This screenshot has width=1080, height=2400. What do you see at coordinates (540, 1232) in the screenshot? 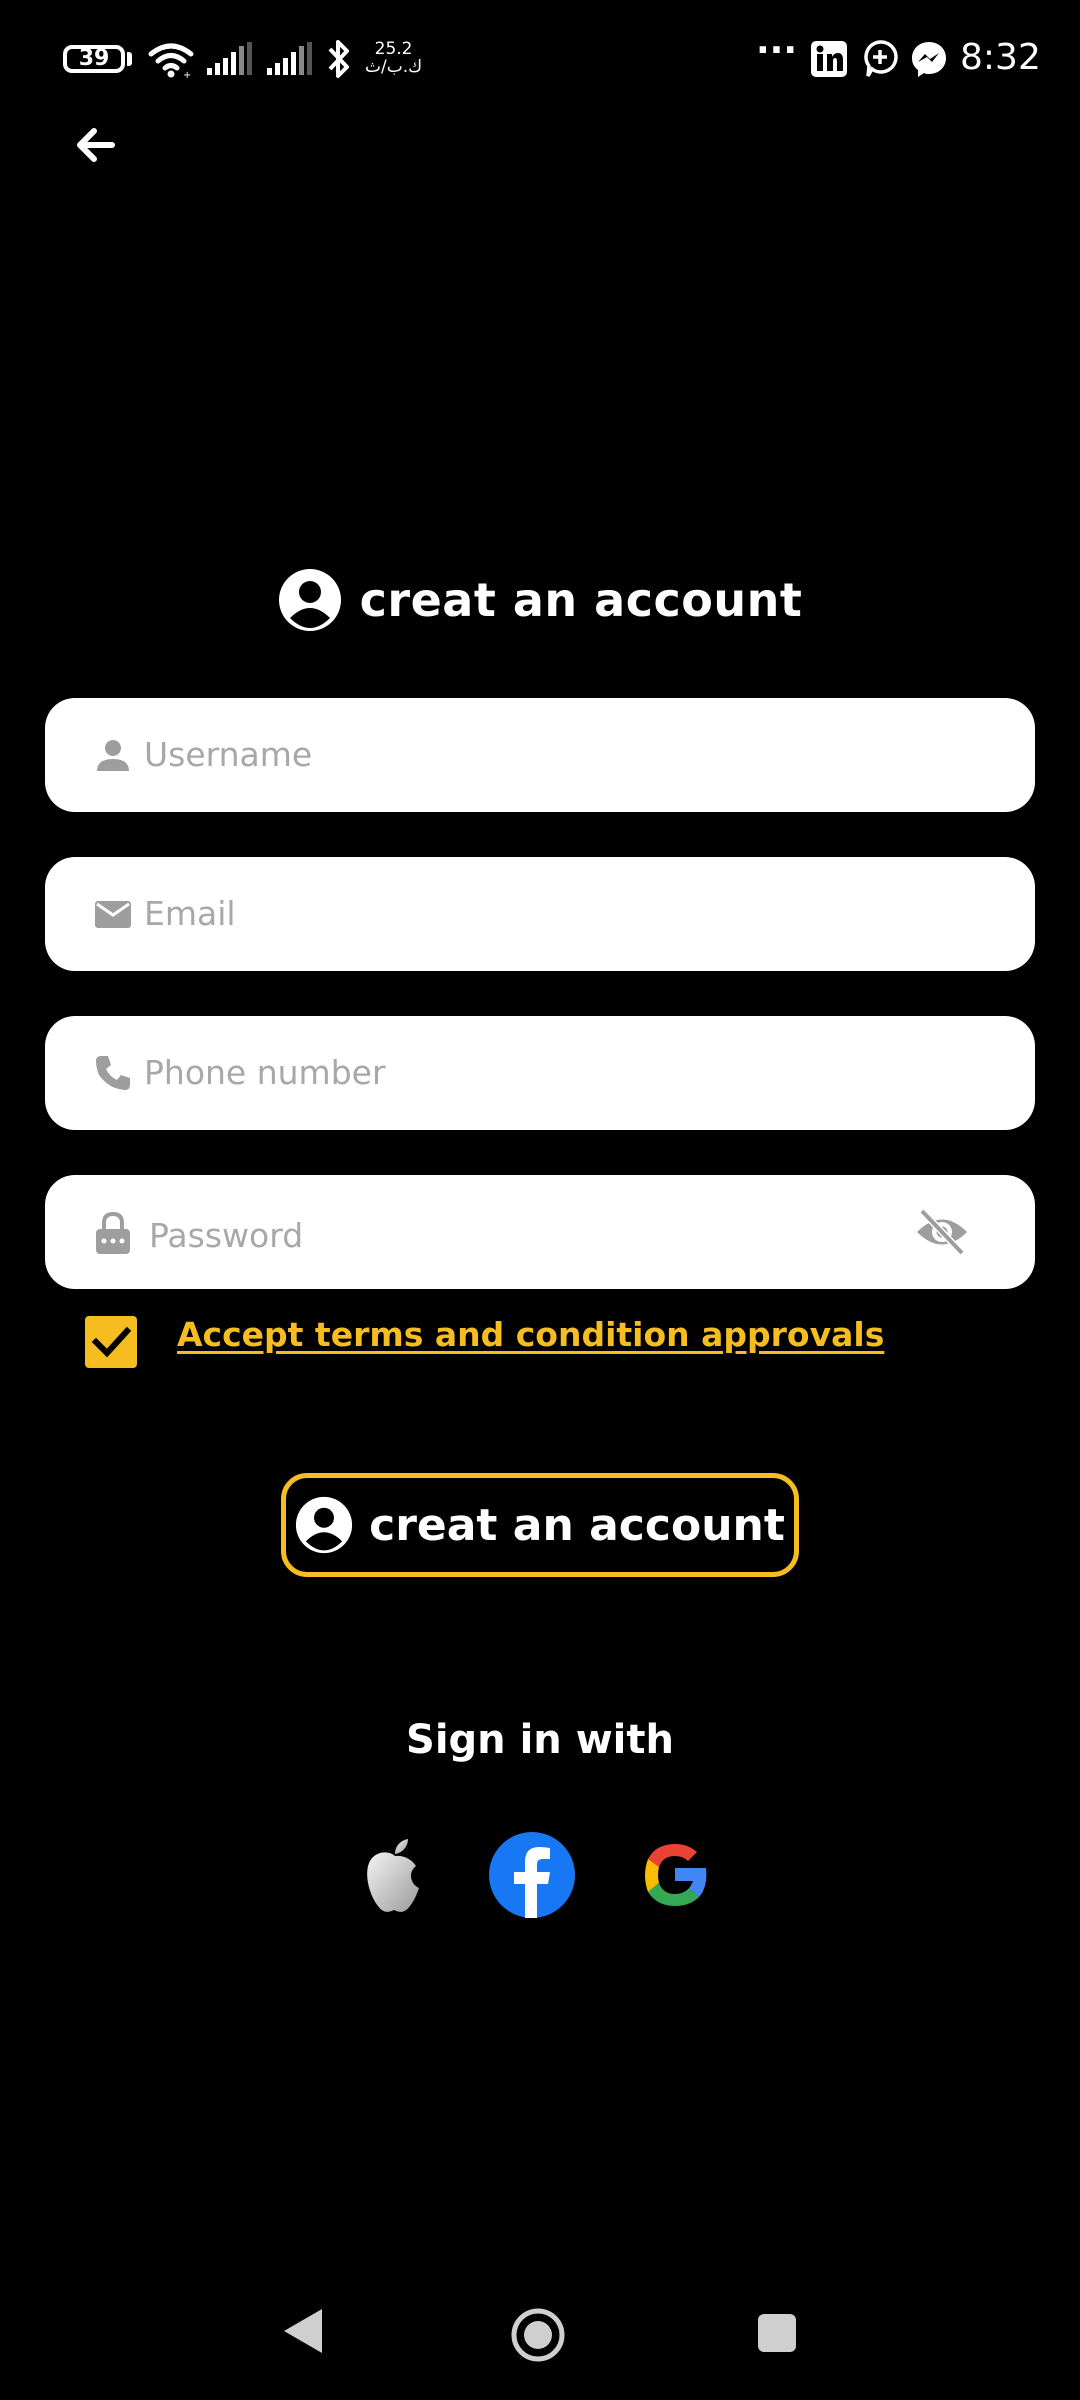
I see `password-field: Password` at bounding box center [540, 1232].